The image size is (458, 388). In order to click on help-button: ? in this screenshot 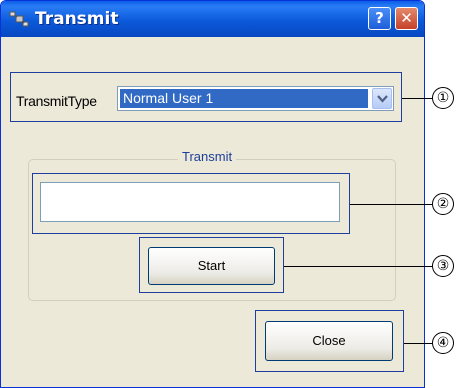, I will do `click(379, 18)`.